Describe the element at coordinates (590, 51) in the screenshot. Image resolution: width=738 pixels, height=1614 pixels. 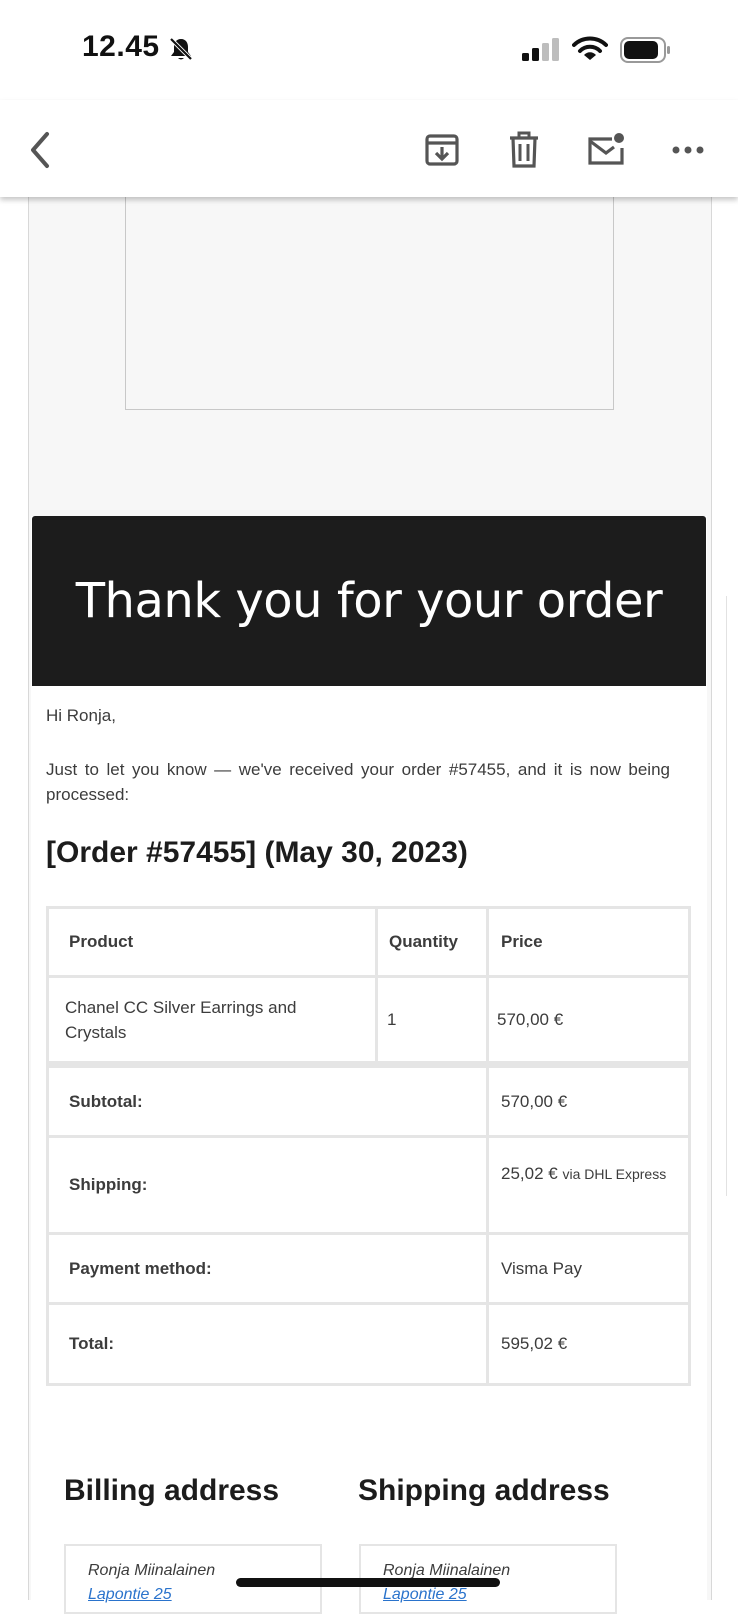
I see `wifi-icon` at that location.